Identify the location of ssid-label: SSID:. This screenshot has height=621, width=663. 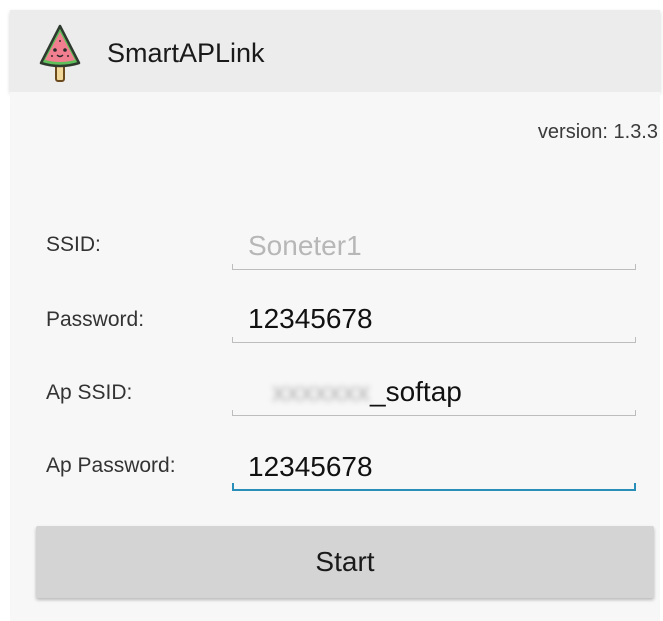
(73, 244).